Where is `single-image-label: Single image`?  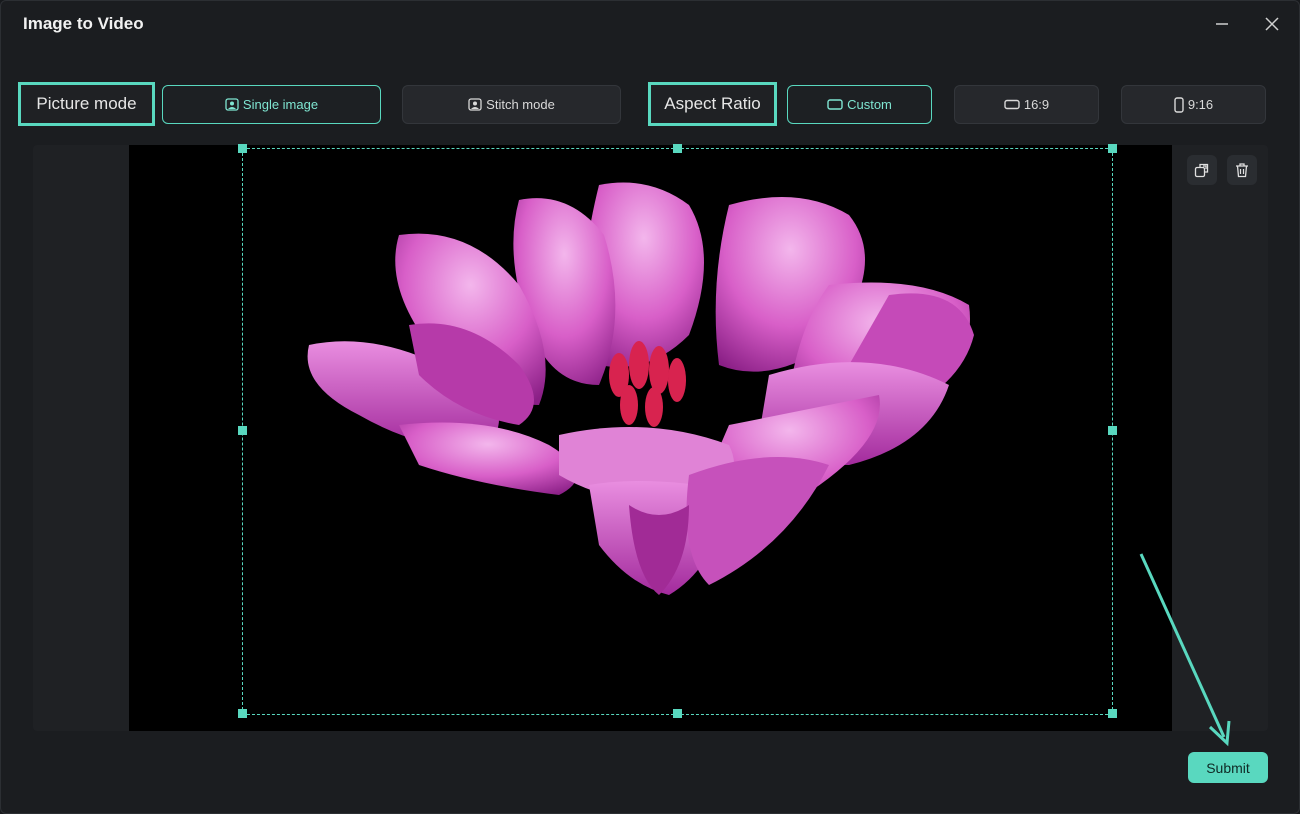
single-image-label: Single image is located at coordinates (280, 104).